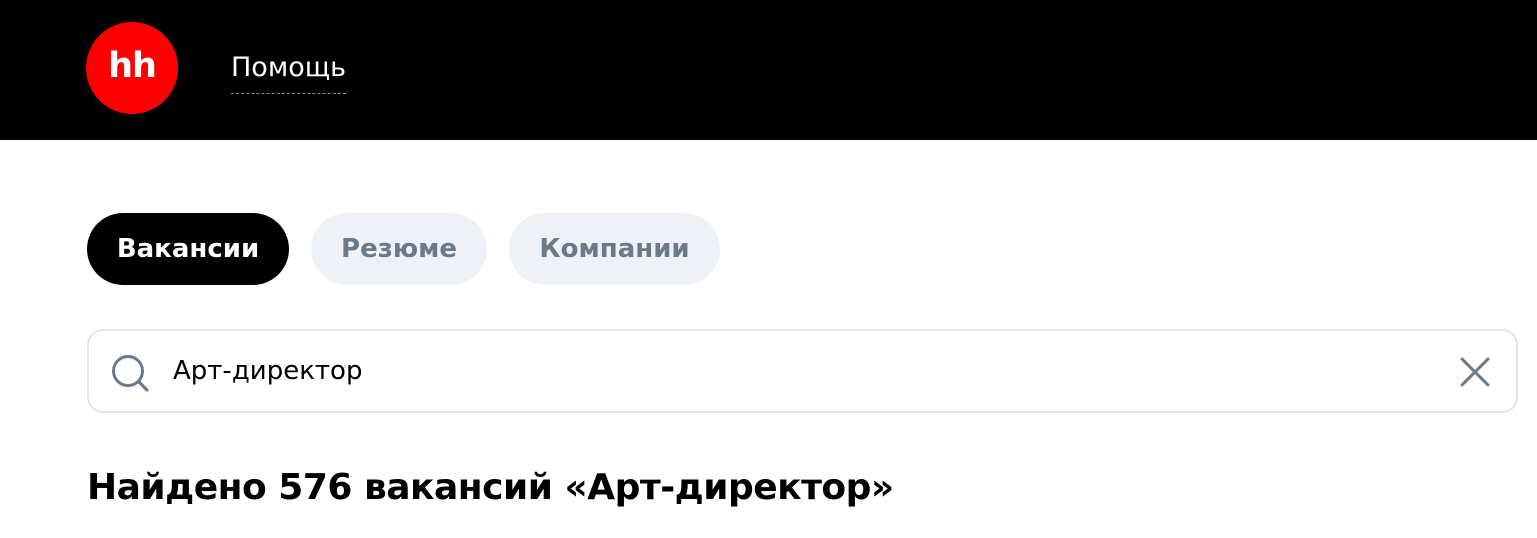 The image size is (1537, 538). Describe the element at coordinates (1475, 372) in the screenshot. I see `close-icon` at that location.